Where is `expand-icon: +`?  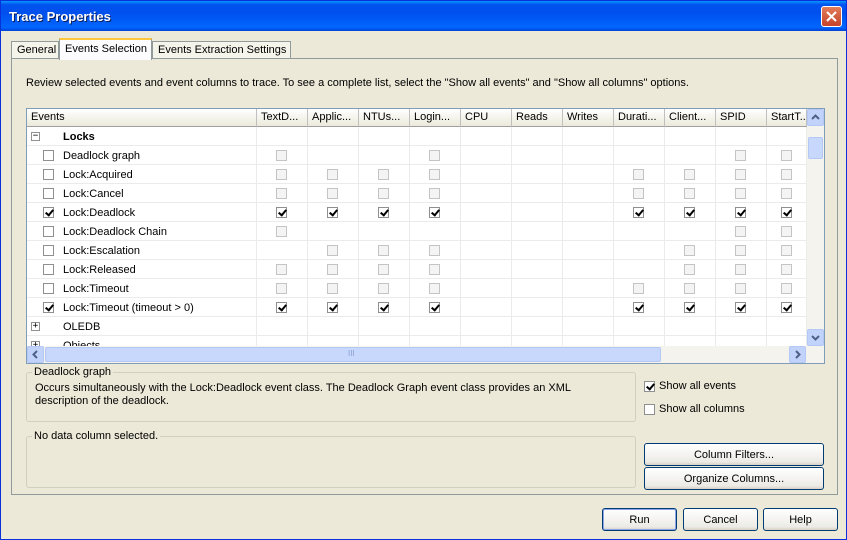
expand-icon: + is located at coordinates (35, 326).